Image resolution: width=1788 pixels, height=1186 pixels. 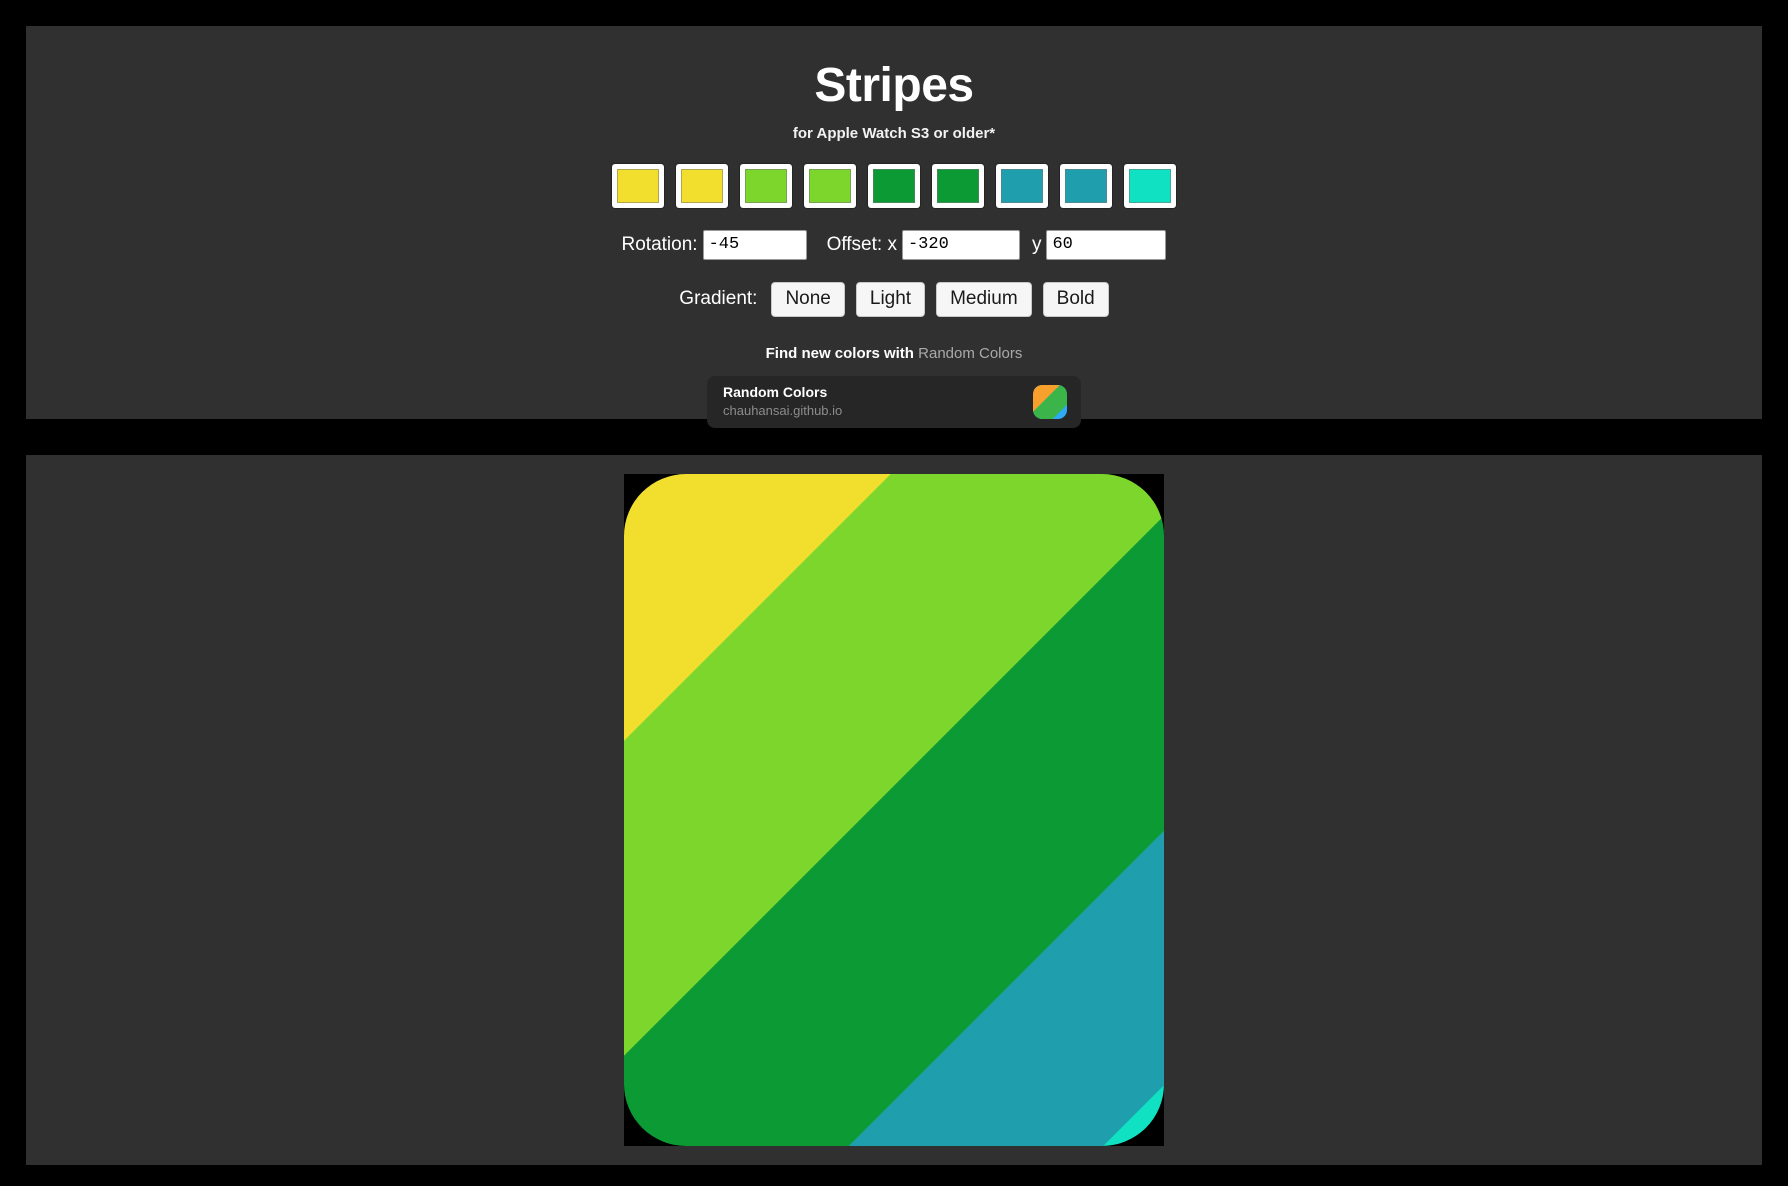 I want to click on promo-lead-text: Find new colors with, so click(x=842, y=353).